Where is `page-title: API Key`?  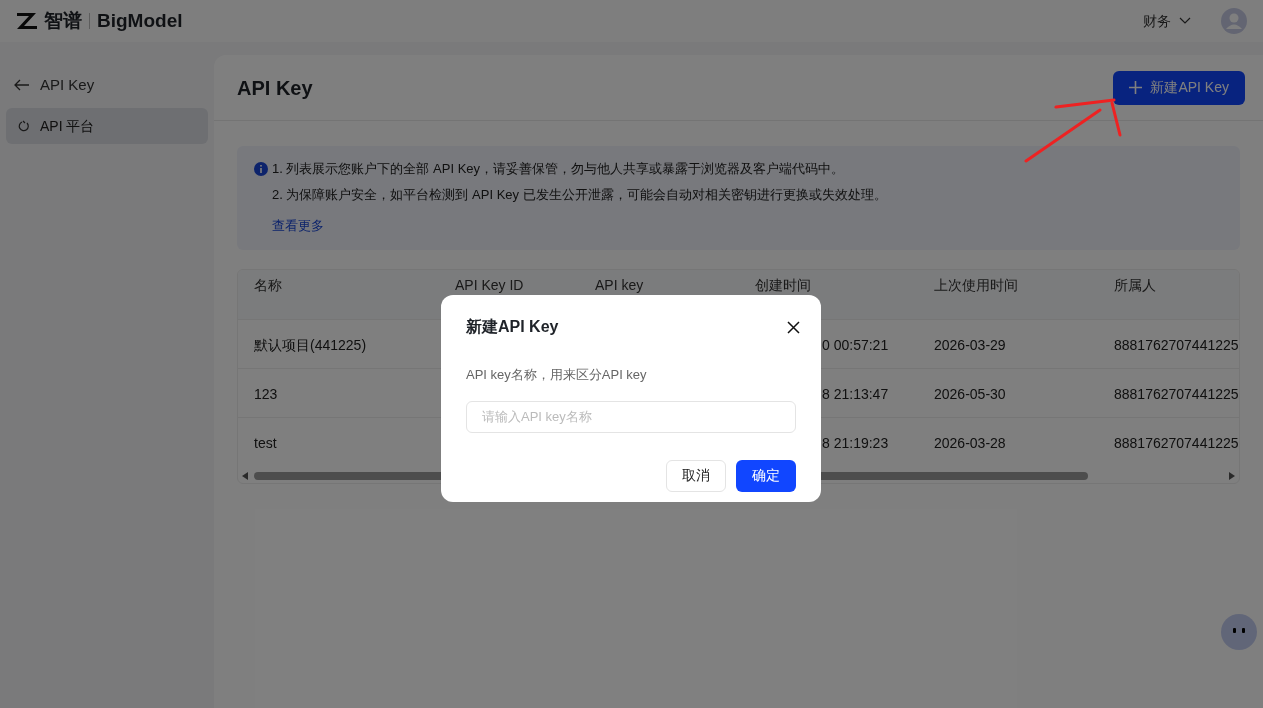
page-title: API Key is located at coordinates (275, 88).